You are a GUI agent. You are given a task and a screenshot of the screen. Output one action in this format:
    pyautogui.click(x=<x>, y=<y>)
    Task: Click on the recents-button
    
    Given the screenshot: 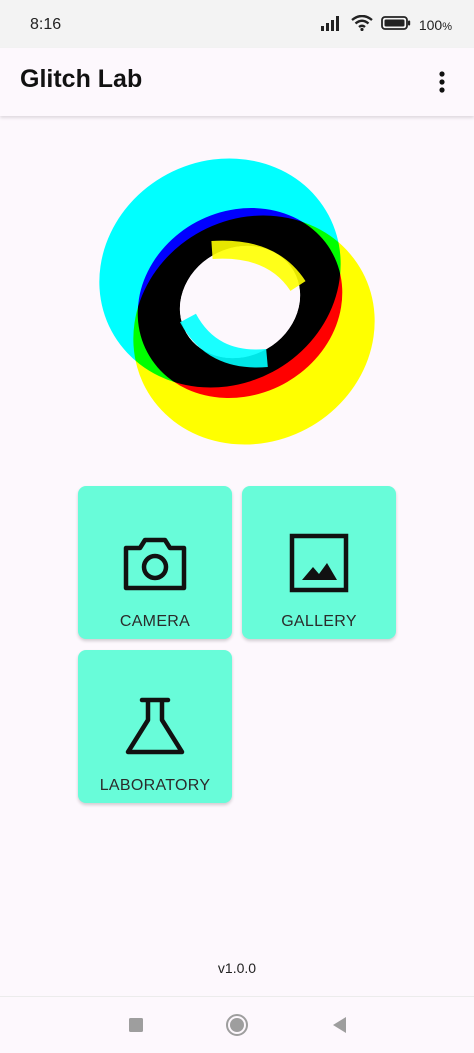 What is the action you would take?
    pyautogui.click(x=136, y=1025)
    